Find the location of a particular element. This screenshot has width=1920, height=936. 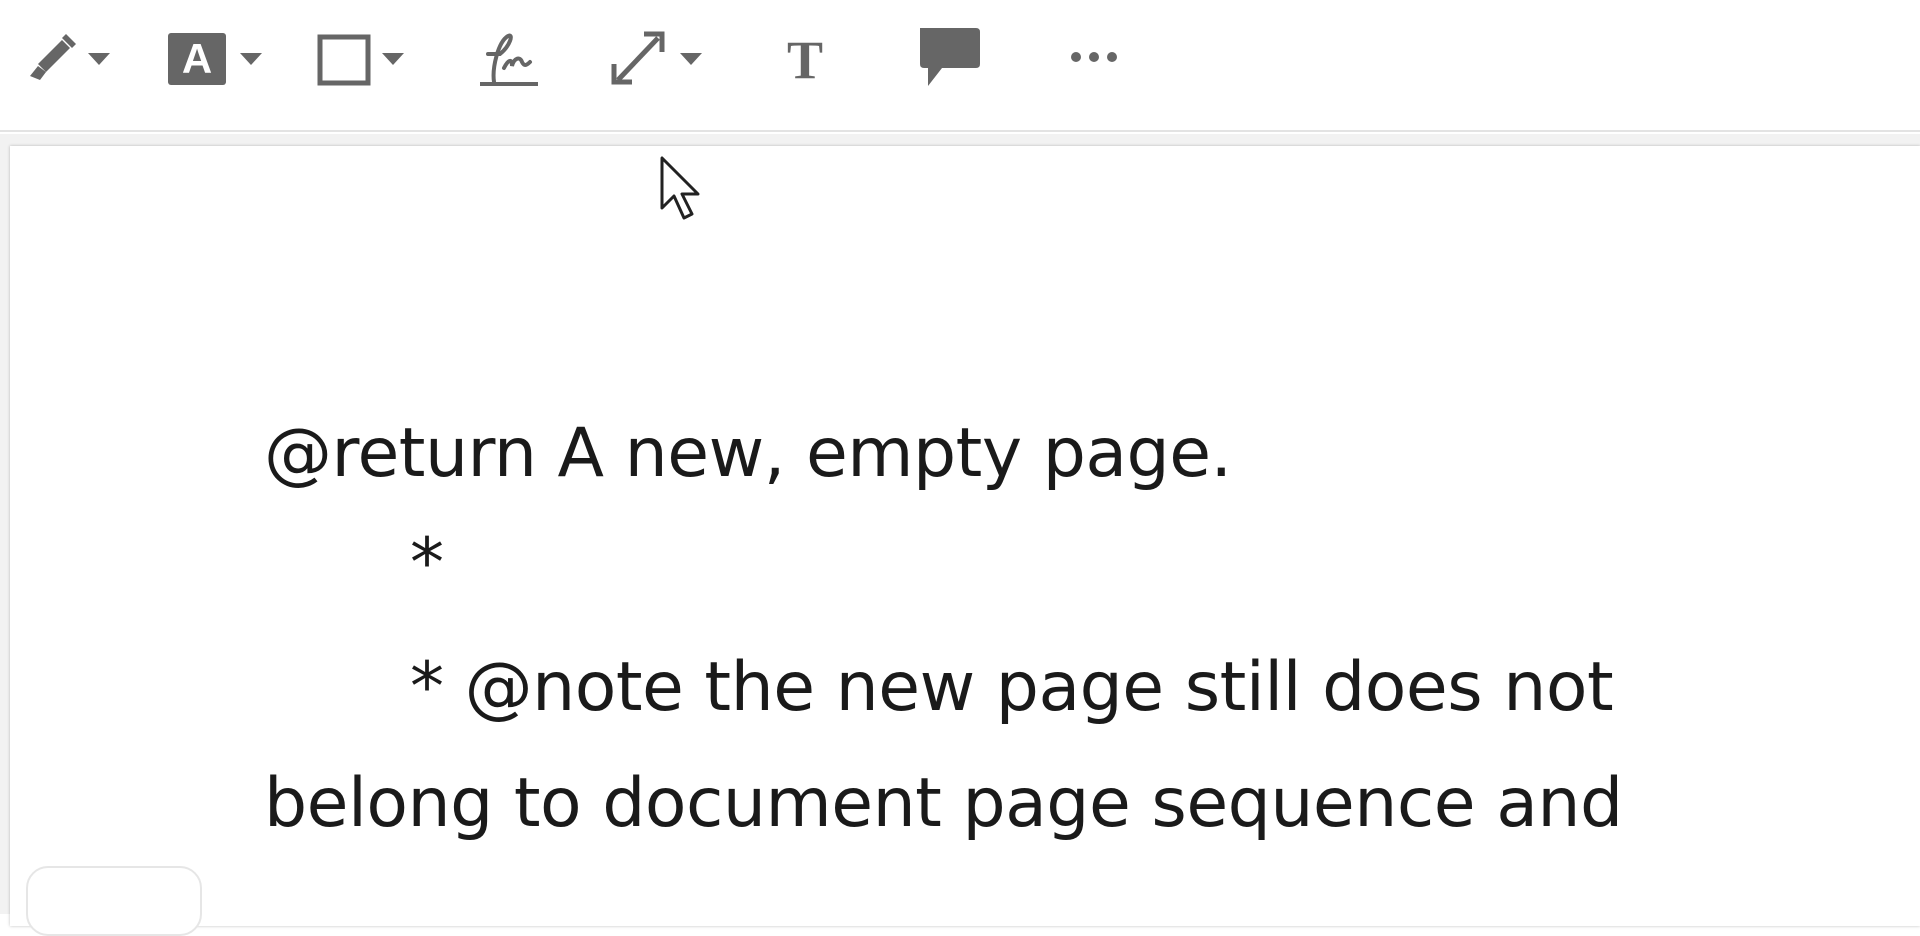

doc-line-asterisk: * is located at coordinates (427, 563).